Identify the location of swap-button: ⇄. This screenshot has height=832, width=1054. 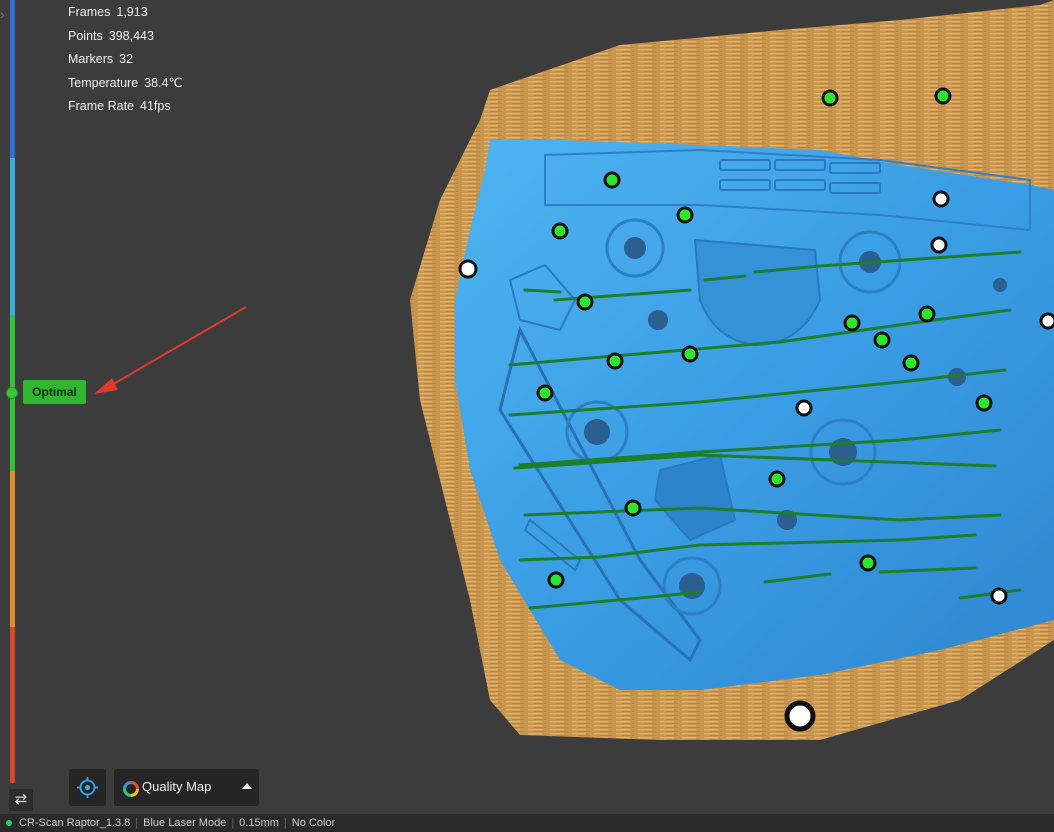
(21, 800).